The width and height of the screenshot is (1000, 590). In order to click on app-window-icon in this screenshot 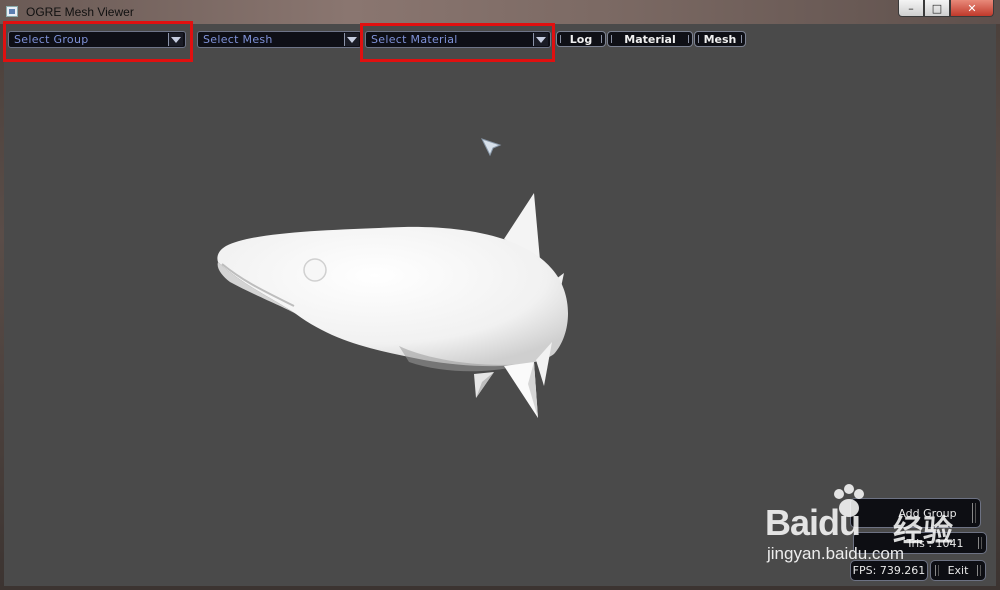, I will do `click(12, 11)`.